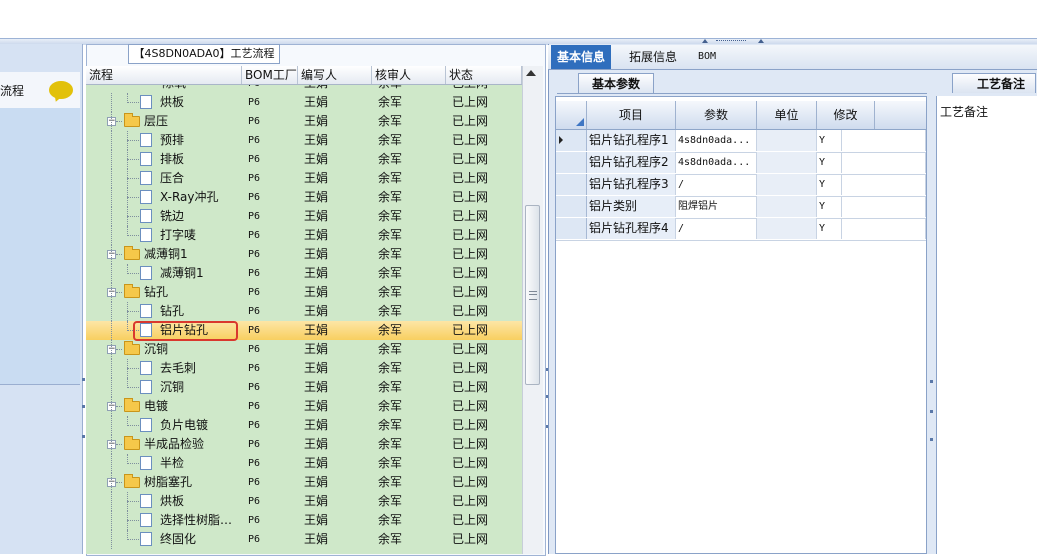 The height and width of the screenshot is (556, 1037). What do you see at coordinates (409, 75) in the screenshot?
I see `column-header-reviewer: 核审人` at bounding box center [409, 75].